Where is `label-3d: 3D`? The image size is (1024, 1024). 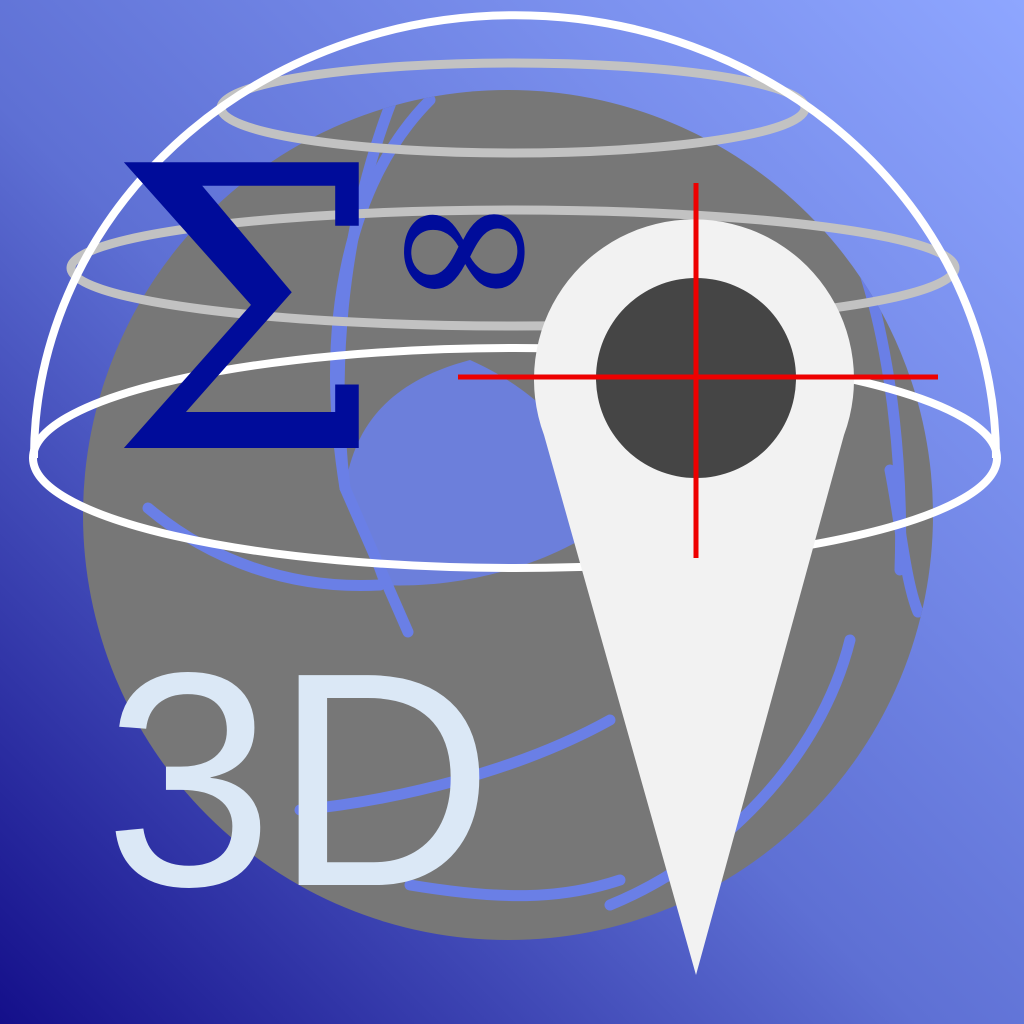
label-3d: 3D is located at coordinates (299, 779).